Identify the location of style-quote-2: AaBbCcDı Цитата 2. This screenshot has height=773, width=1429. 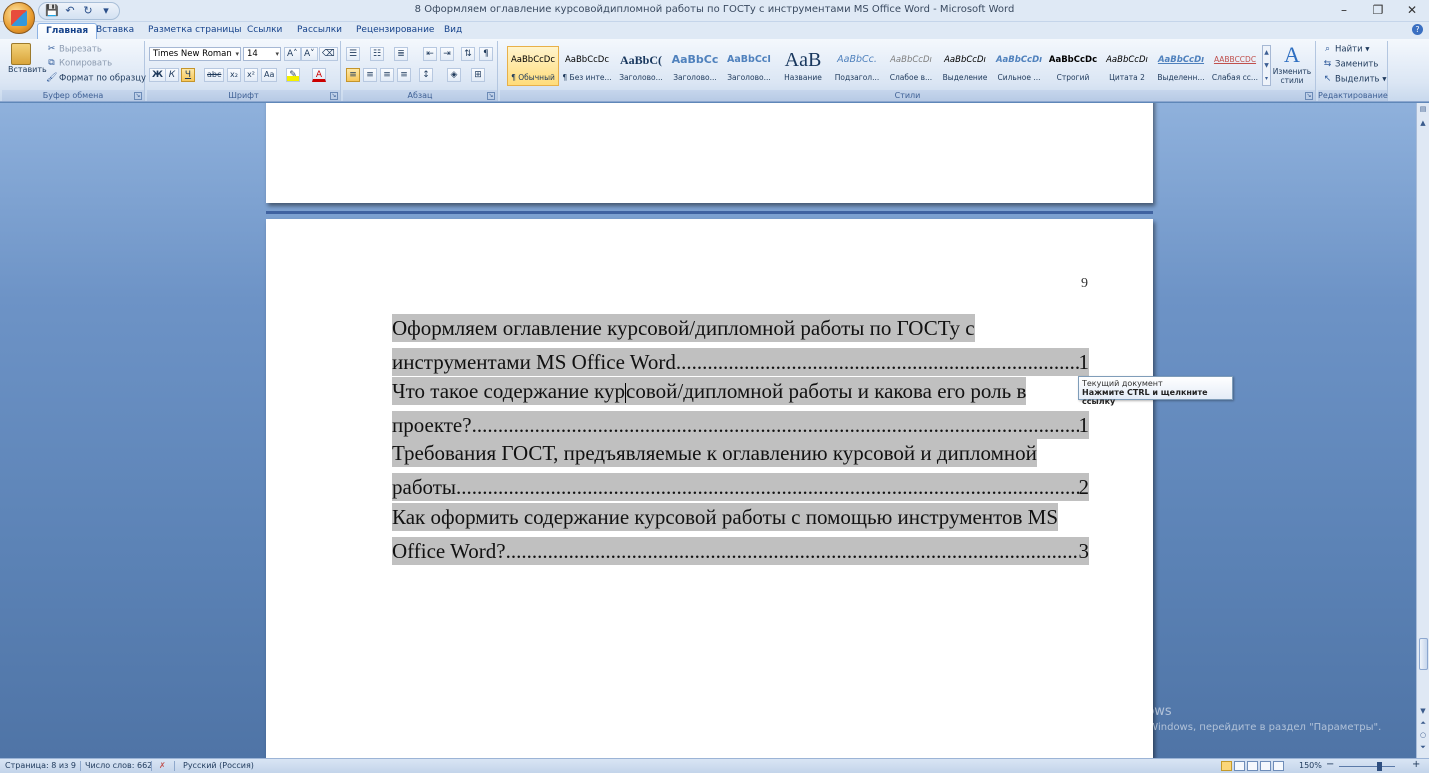
(1127, 66).